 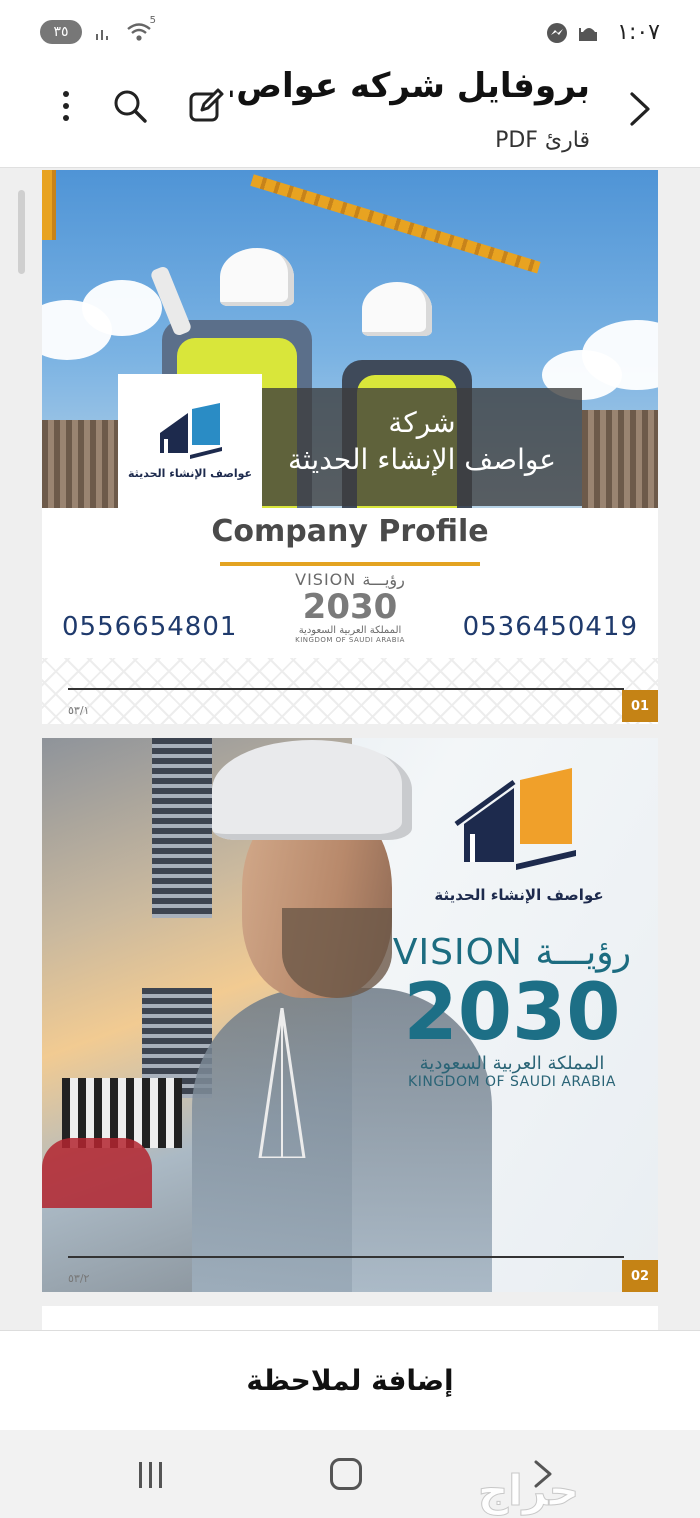 I want to click on search-button, so click(x=132, y=108).